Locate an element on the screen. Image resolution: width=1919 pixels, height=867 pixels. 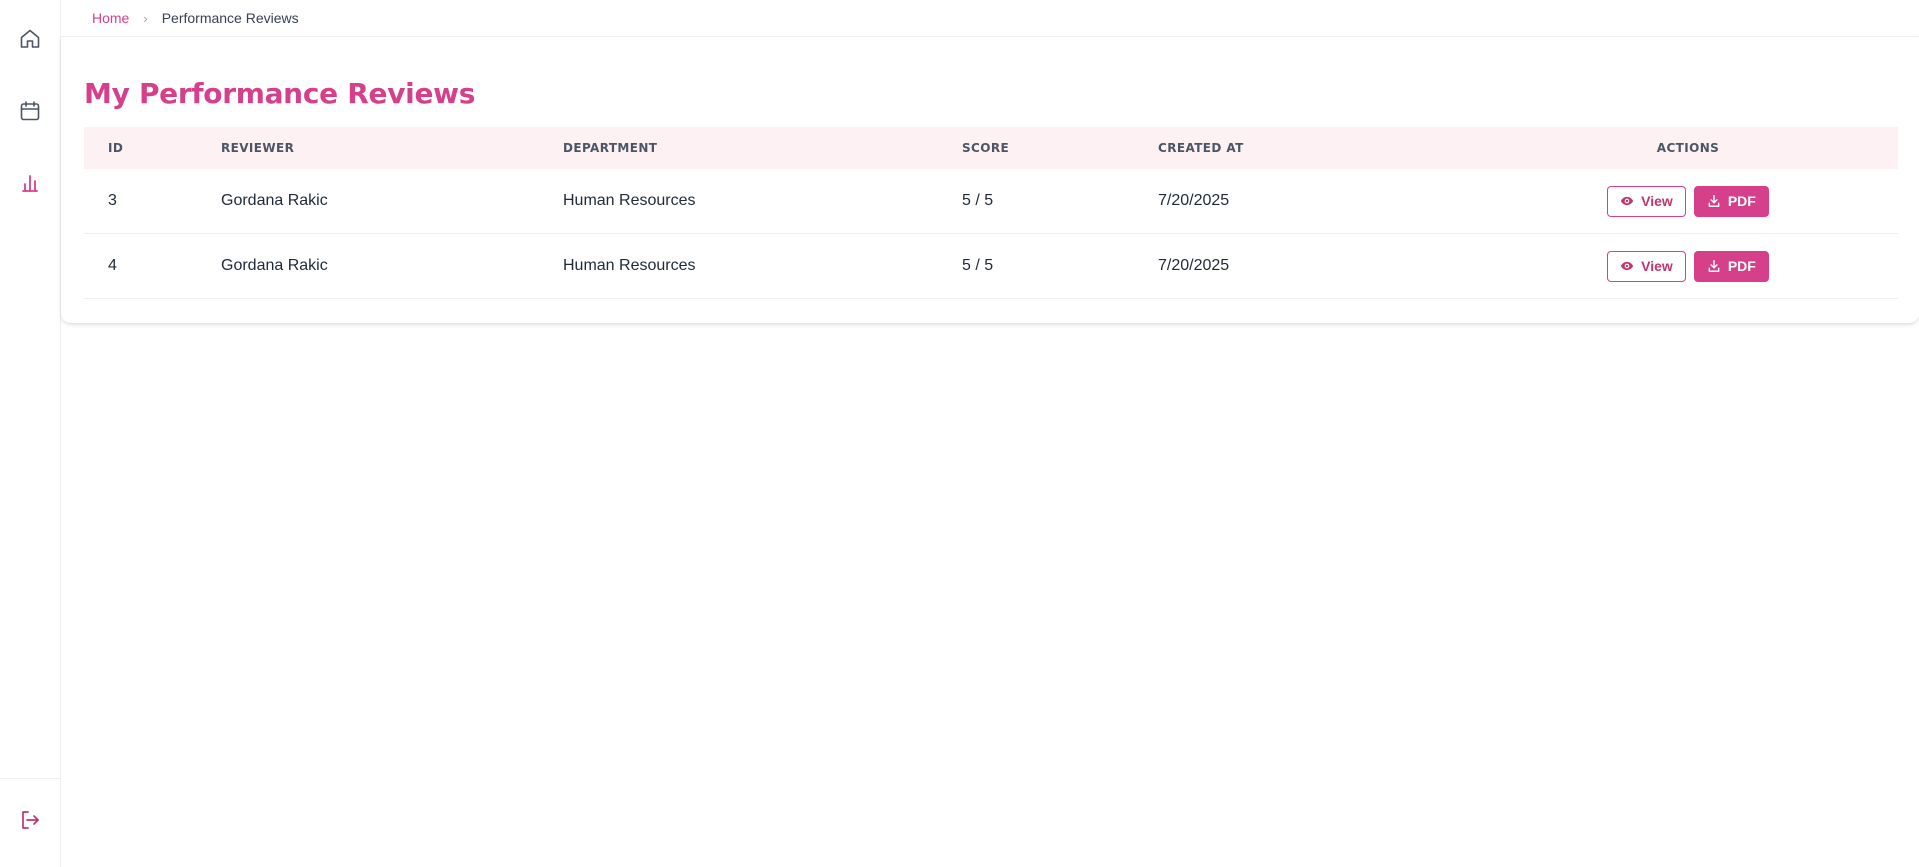
sidebar-item-calendar is located at coordinates (30, 111).